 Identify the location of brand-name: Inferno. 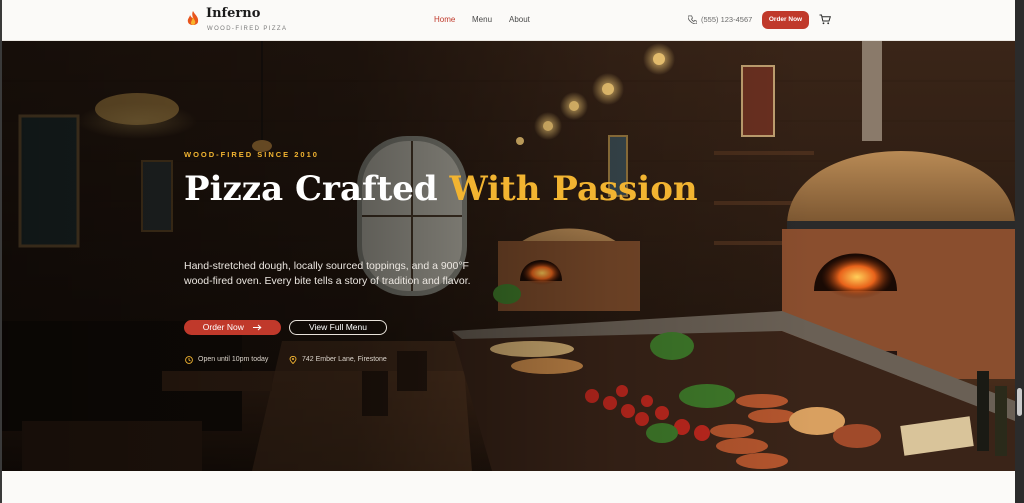
(233, 13).